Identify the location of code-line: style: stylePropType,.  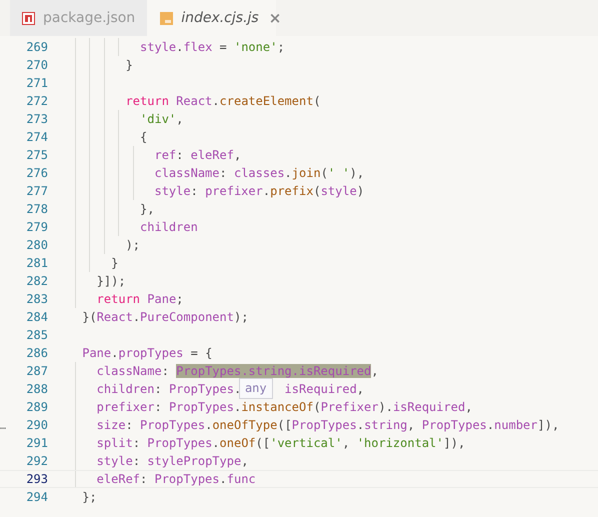
(172, 461).